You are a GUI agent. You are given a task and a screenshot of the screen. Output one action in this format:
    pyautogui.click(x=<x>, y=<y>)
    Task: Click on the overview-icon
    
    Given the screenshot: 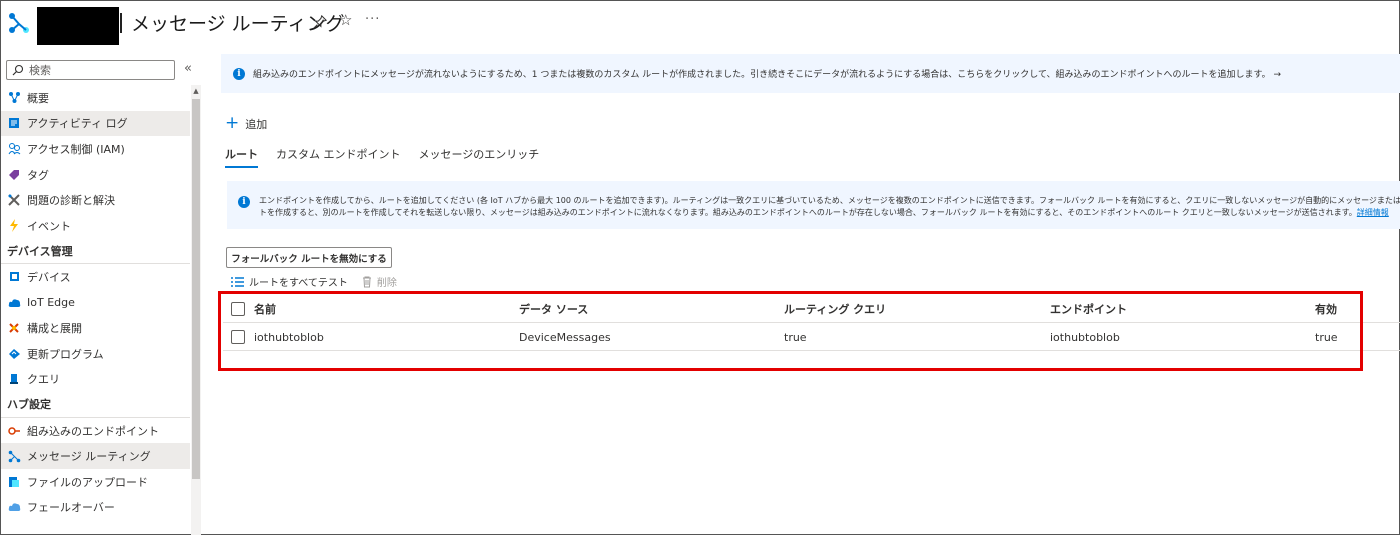 What is the action you would take?
    pyautogui.click(x=14, y=98)
    